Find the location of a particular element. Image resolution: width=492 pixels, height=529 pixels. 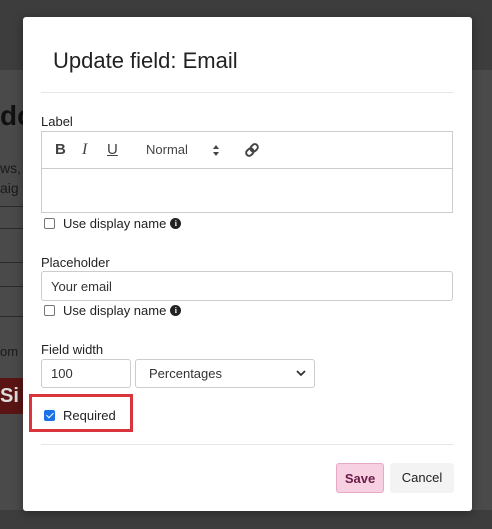

italic-button: I is located at coordinates (84, 150).